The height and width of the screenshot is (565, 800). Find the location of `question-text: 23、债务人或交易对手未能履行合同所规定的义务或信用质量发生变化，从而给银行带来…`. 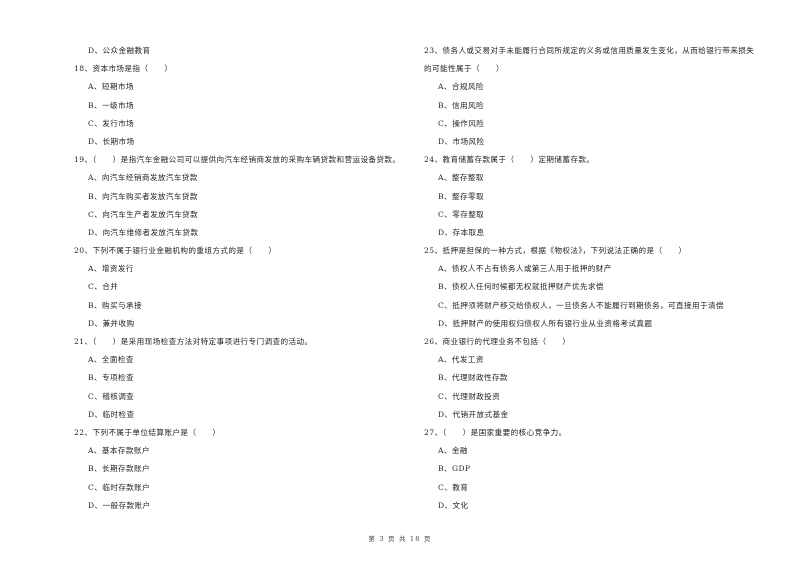

question-text: 23、债务人或交易对手未能履行合同所规定的义务或信用质量发生变化，从而给银行带来… is located at coordinates (589, 50).